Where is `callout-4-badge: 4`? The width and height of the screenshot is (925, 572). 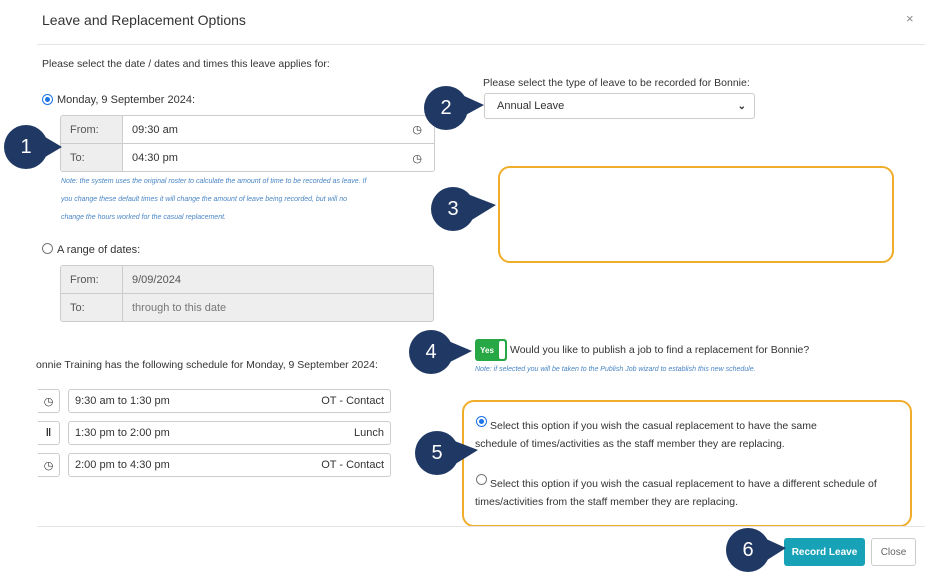
callout-4-badge: 4 is located at coordinates (431, 352).